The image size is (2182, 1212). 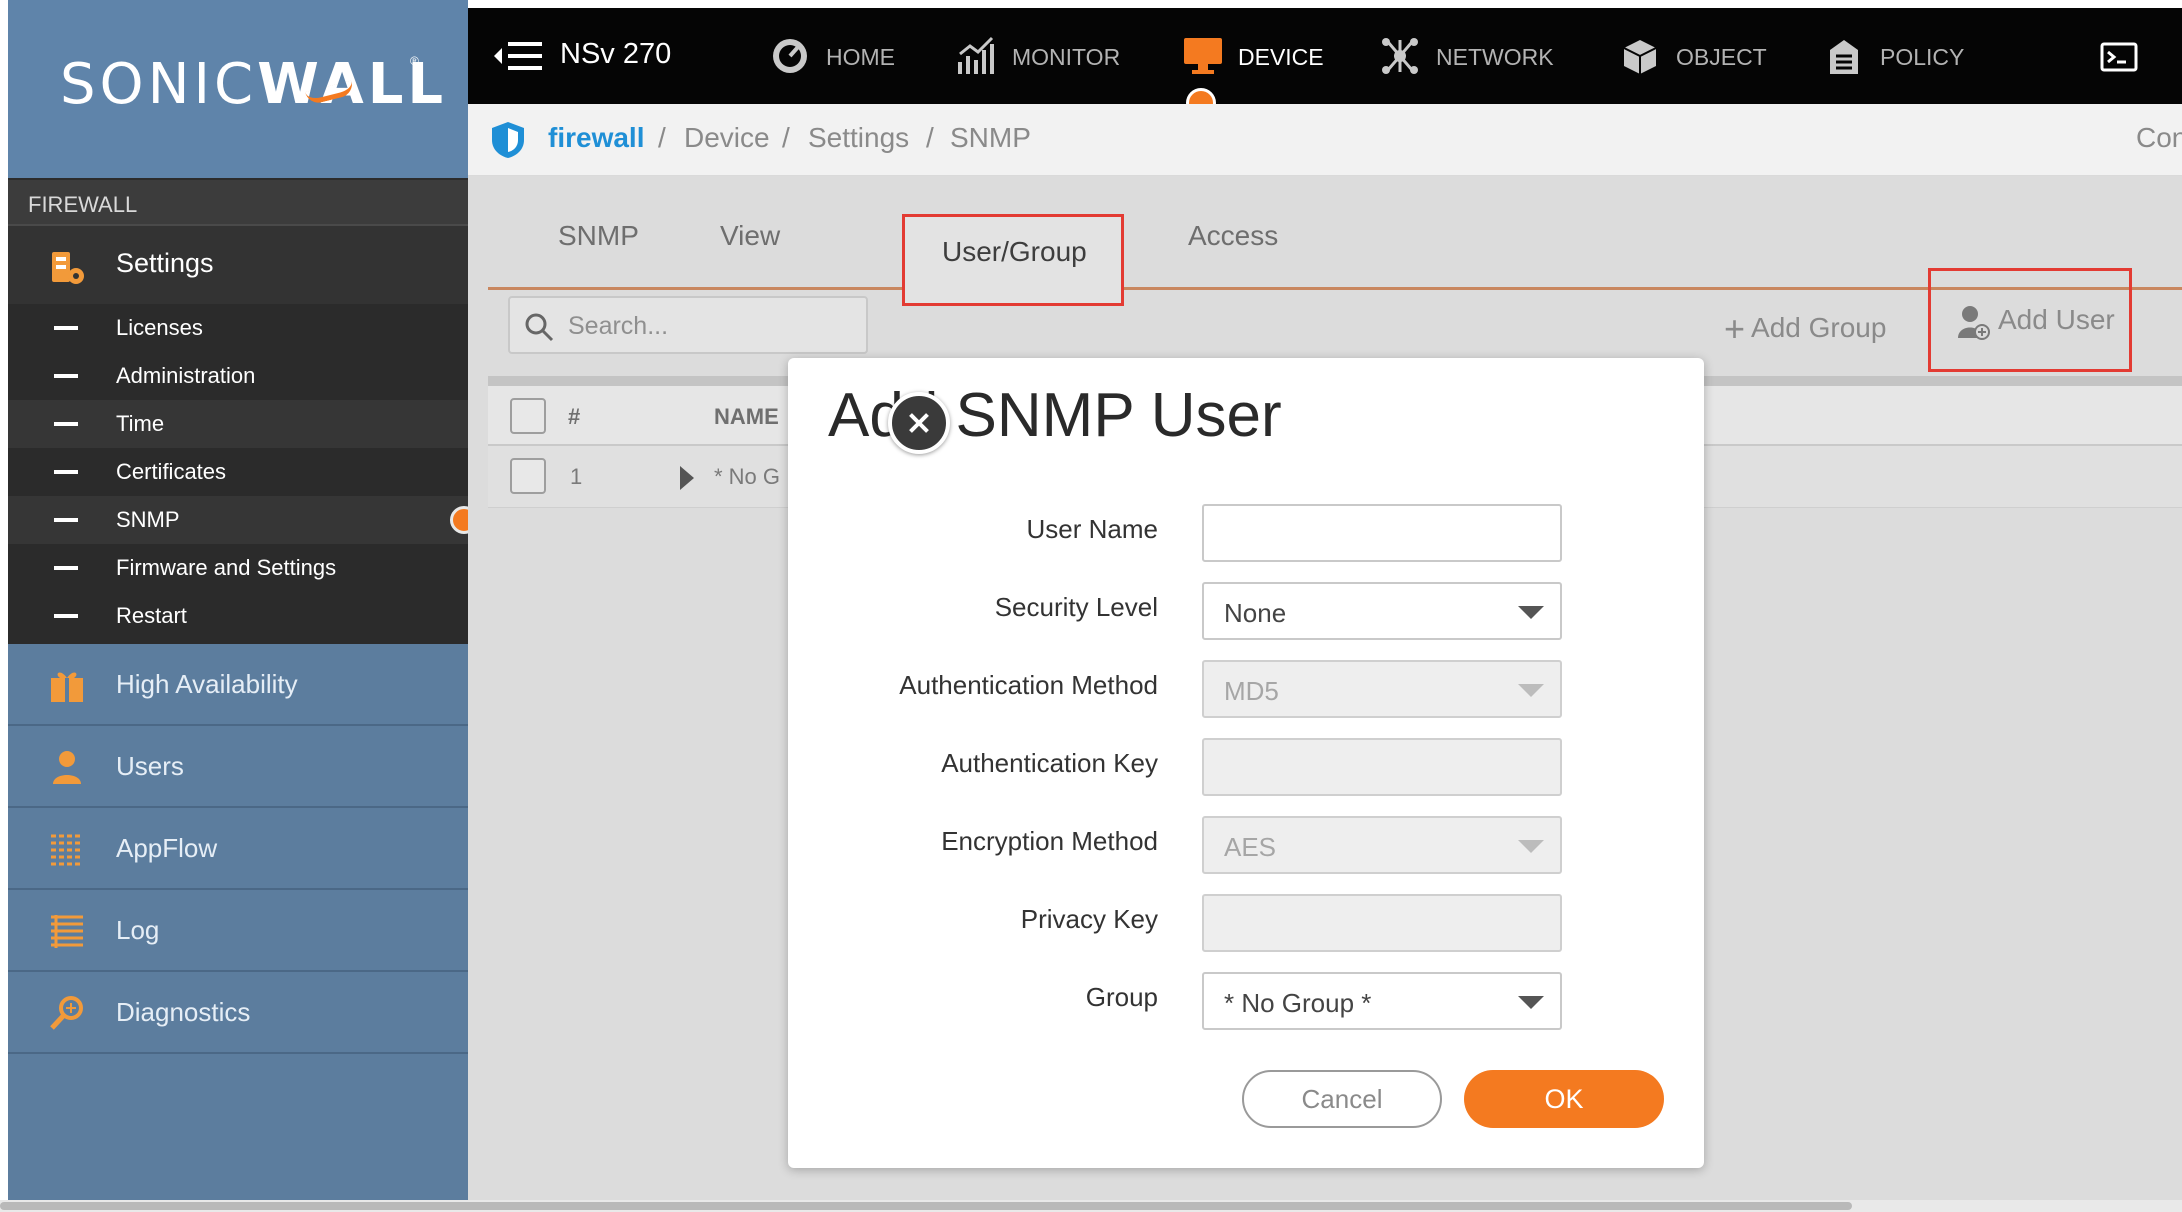 I want to click on auth-method-label: Authentication Method, so click(x=1028, y=685).